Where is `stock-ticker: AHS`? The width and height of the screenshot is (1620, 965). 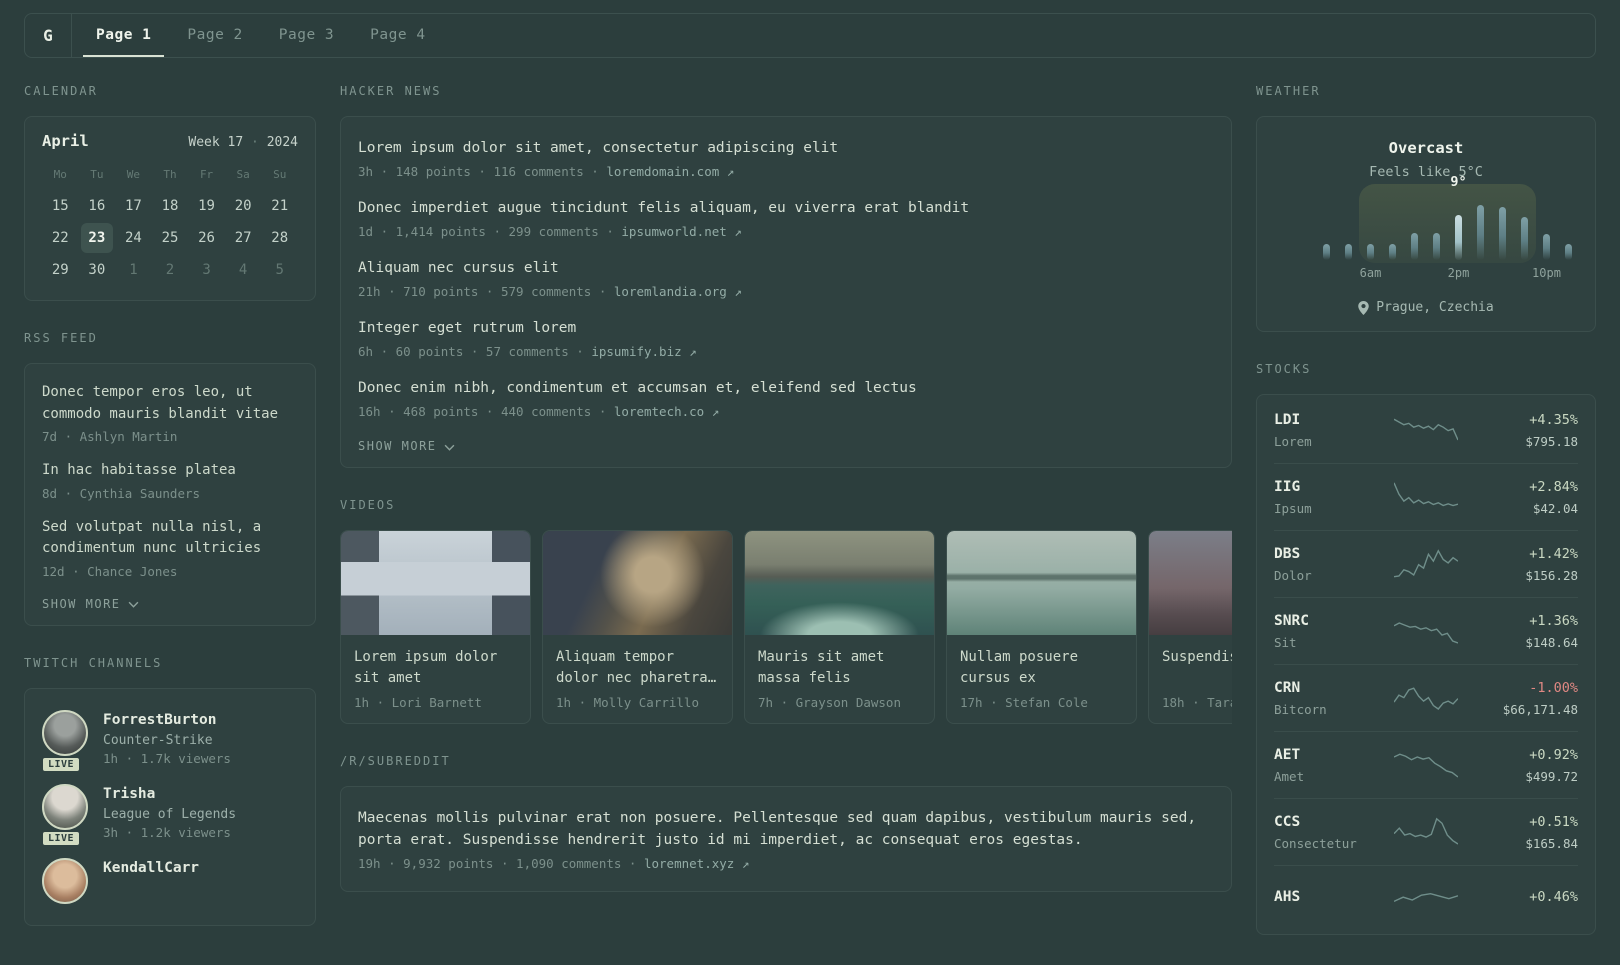
stock-ticker: AHS is located at coordinates (1287, 896).